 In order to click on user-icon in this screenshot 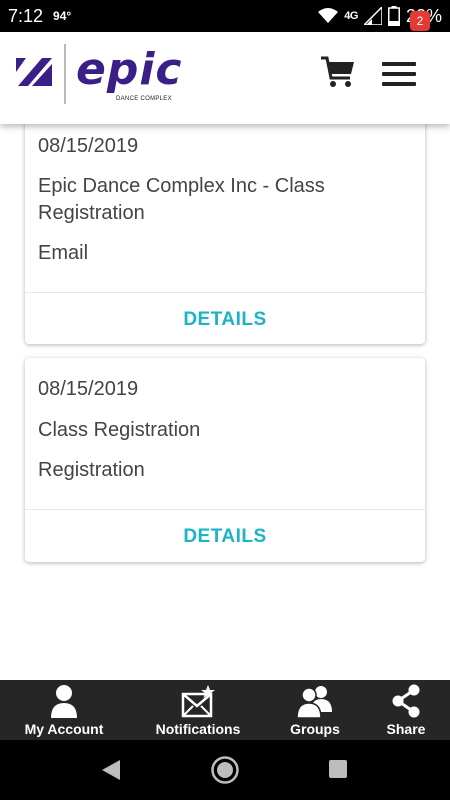, I will do `click(64, 701)`.